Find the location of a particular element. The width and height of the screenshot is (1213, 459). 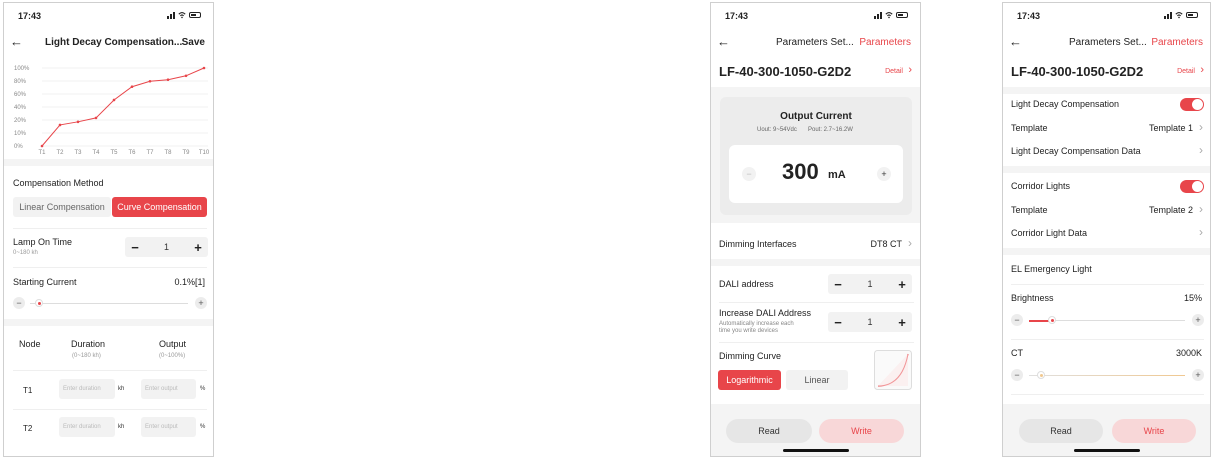

dimming-interfaces-value: DT8 CT is located at coordinates (887, 244).